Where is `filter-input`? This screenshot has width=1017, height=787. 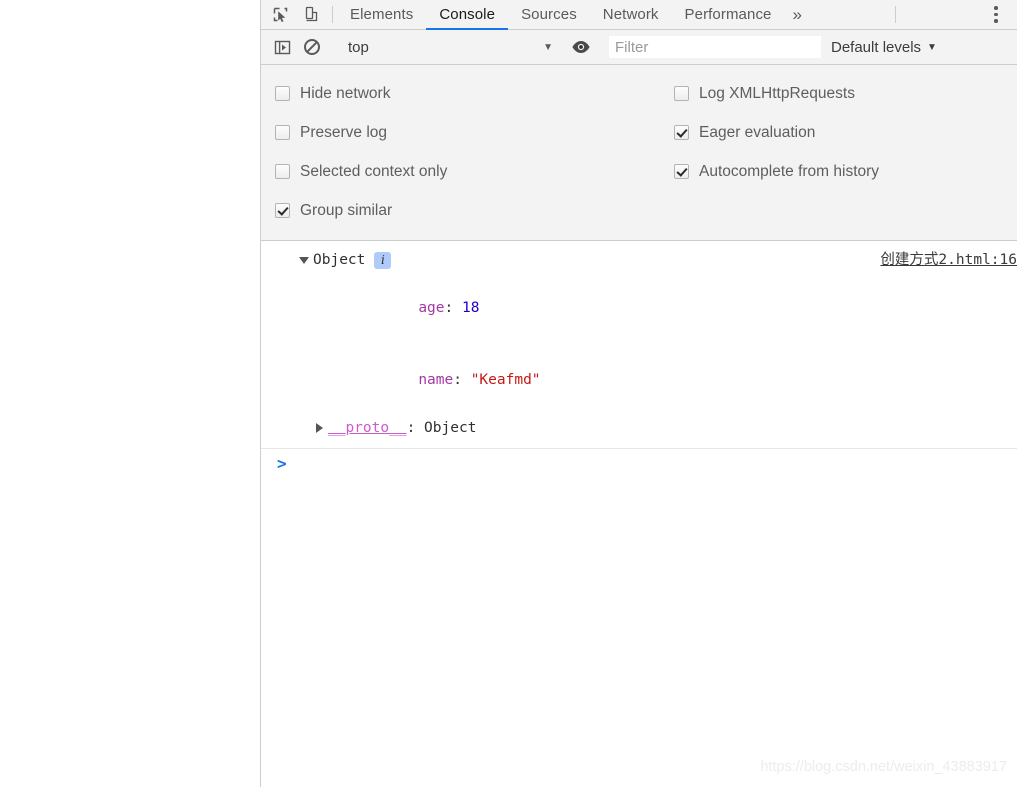
filter-input is located at coordinates (715, 47).